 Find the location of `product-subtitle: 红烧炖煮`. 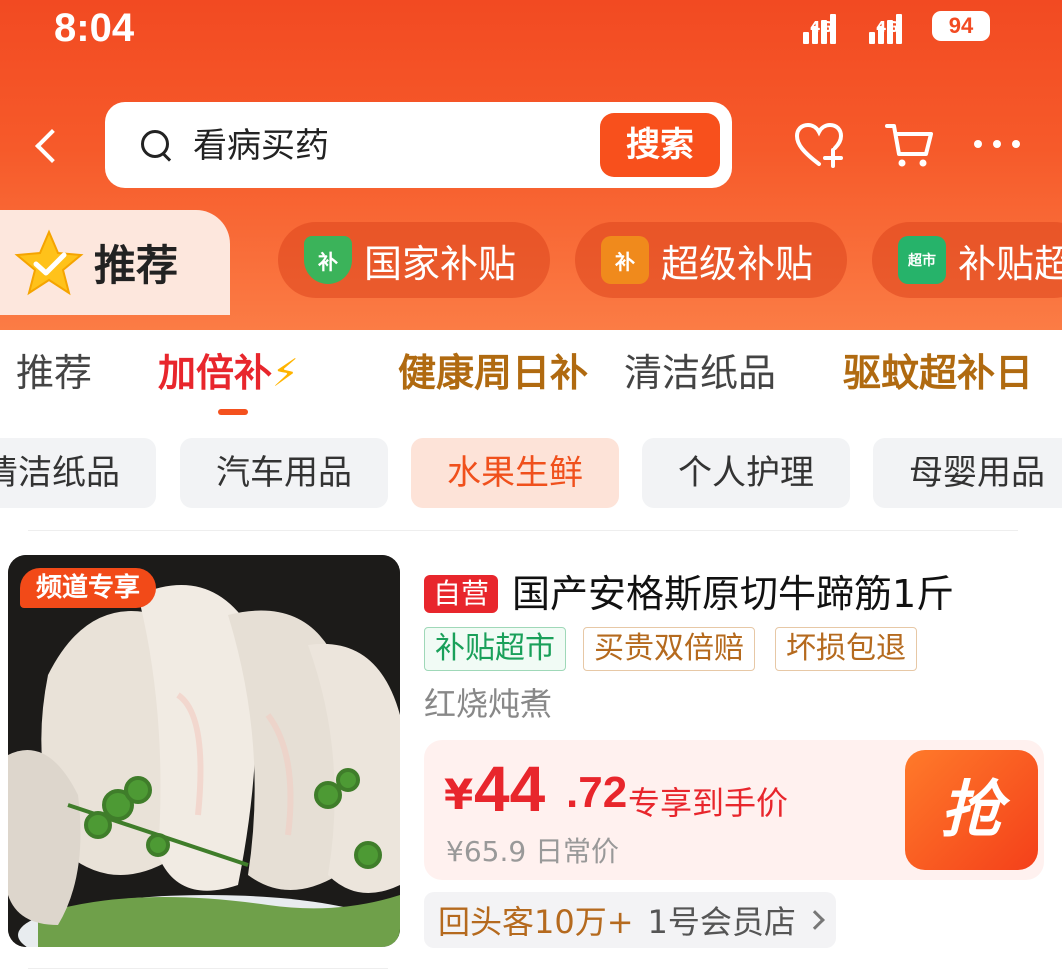

product-subtitle: 红烧炖煮 is located at coordinates (488, 704).